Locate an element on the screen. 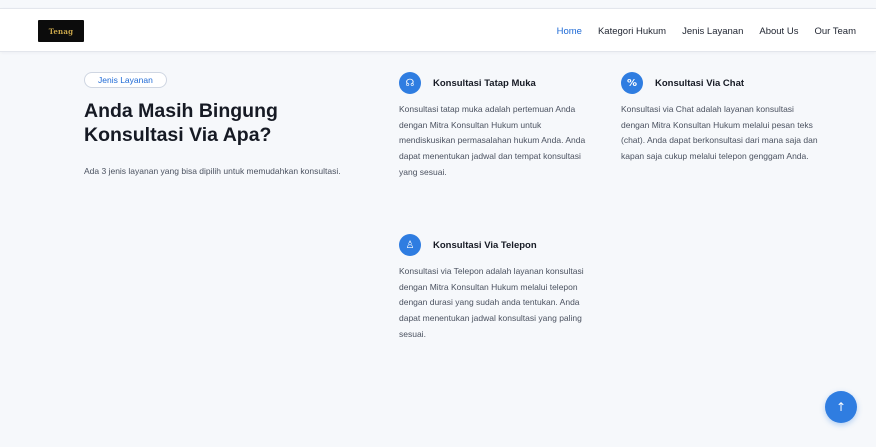  handshake-icon: ☊ is located at coordinates (410, 83).